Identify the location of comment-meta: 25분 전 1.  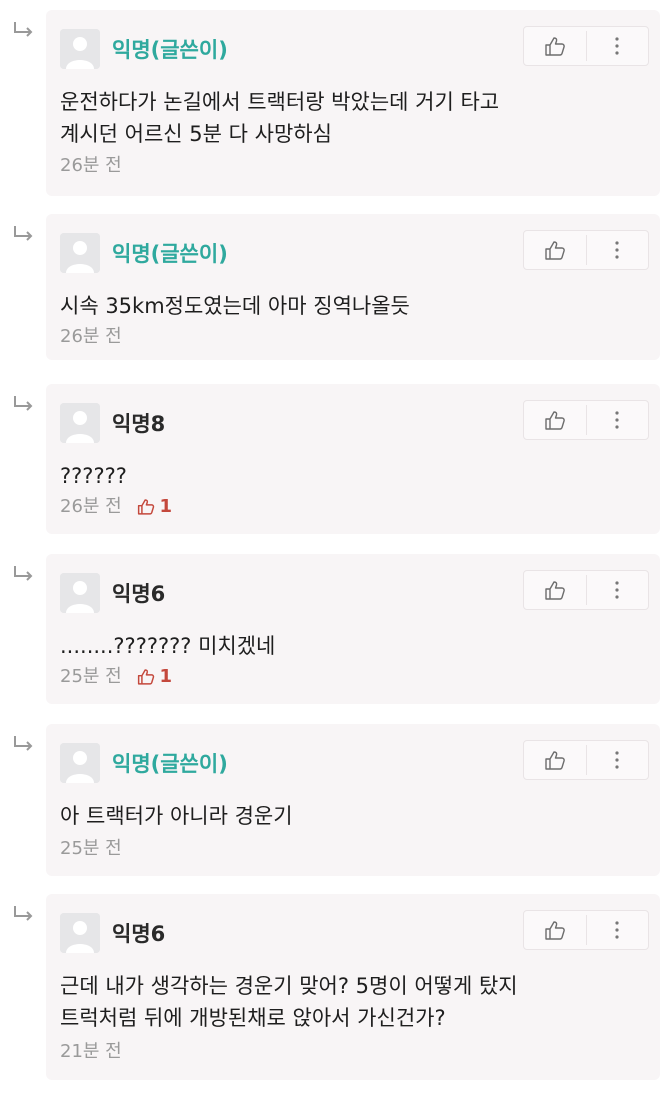
(116, 675).